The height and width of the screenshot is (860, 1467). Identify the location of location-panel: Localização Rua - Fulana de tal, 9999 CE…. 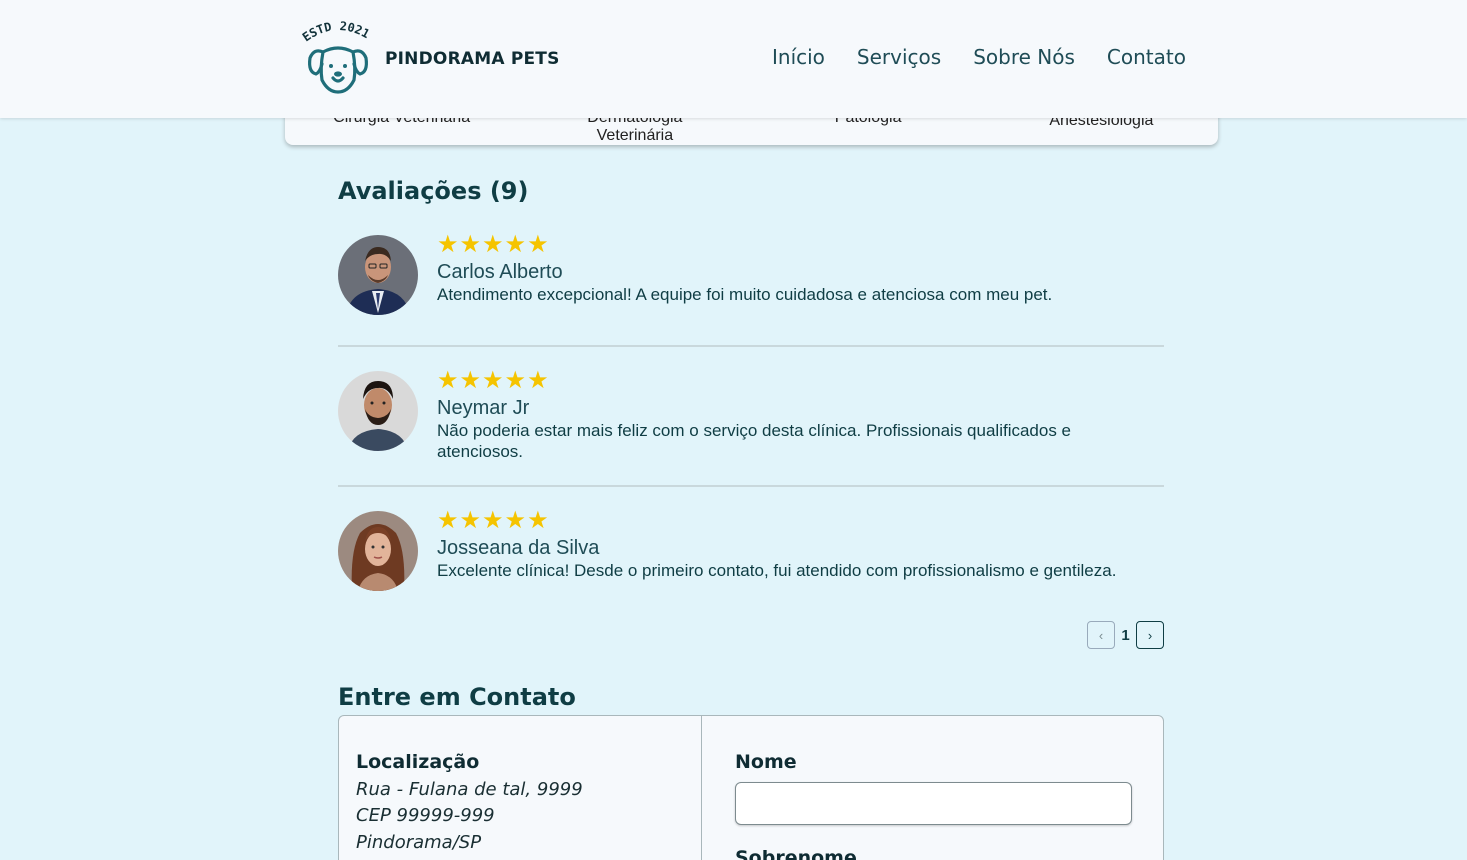
(520, 788).